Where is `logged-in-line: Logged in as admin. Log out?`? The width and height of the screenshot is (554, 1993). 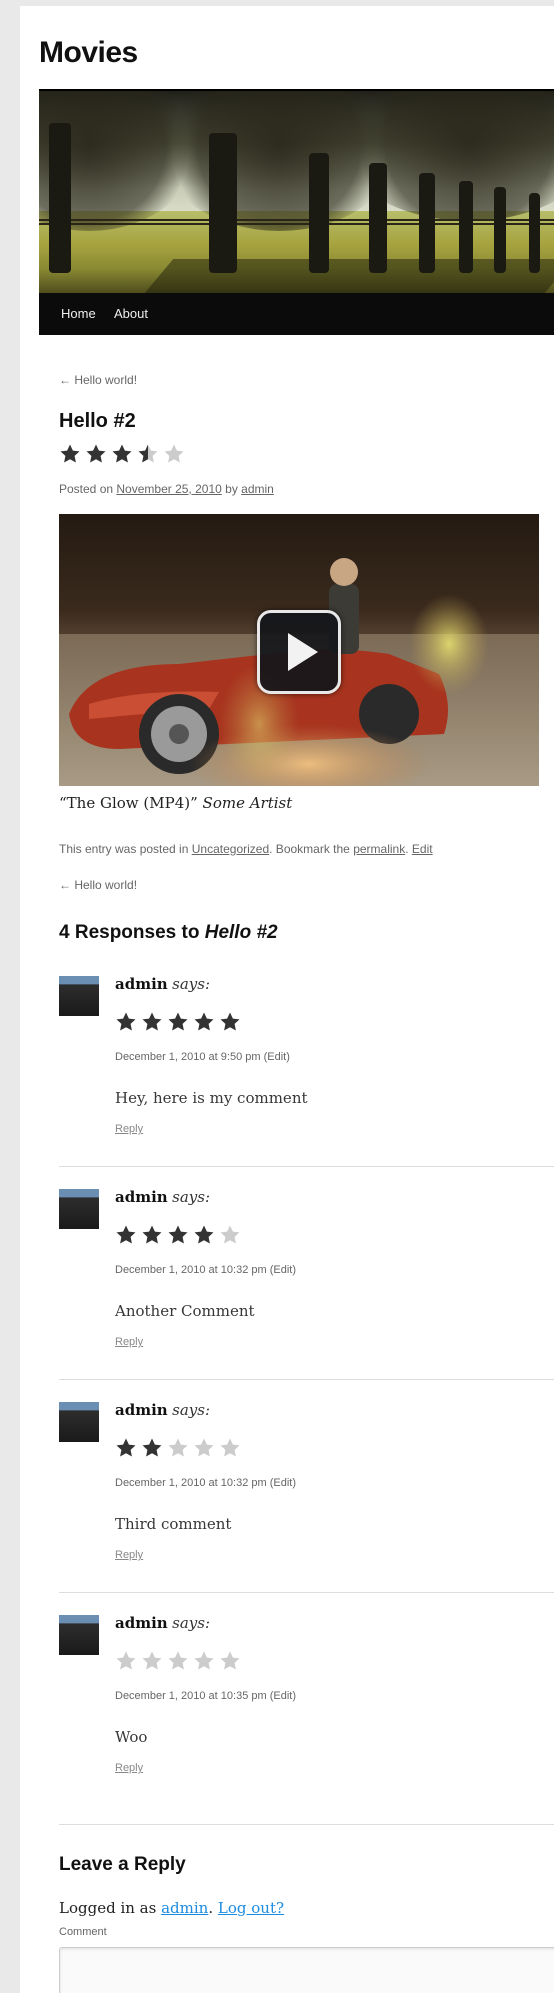 logged-in-line: Logged in as admin. Log out? is located at coordinates (171, 1908).